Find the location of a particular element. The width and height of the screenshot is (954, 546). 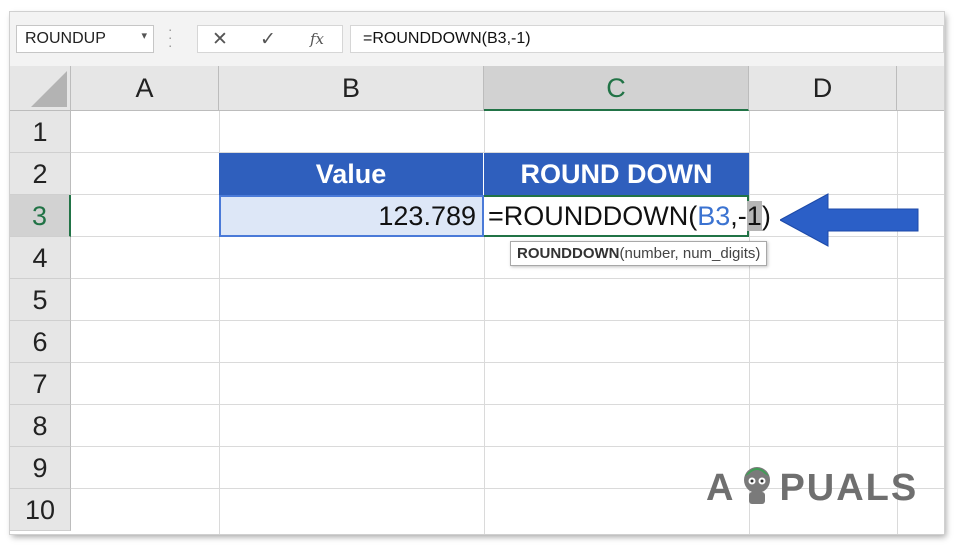

tooltip-arguments: (number, num_digits) is located at coordinates (690, 253).